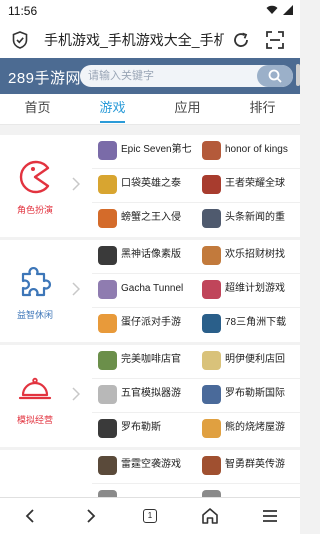 This screenshot has width=320, height=534. I want to click on url-text: 手机游戏_手机游戏大全_手机游戏, so click(134, 40).